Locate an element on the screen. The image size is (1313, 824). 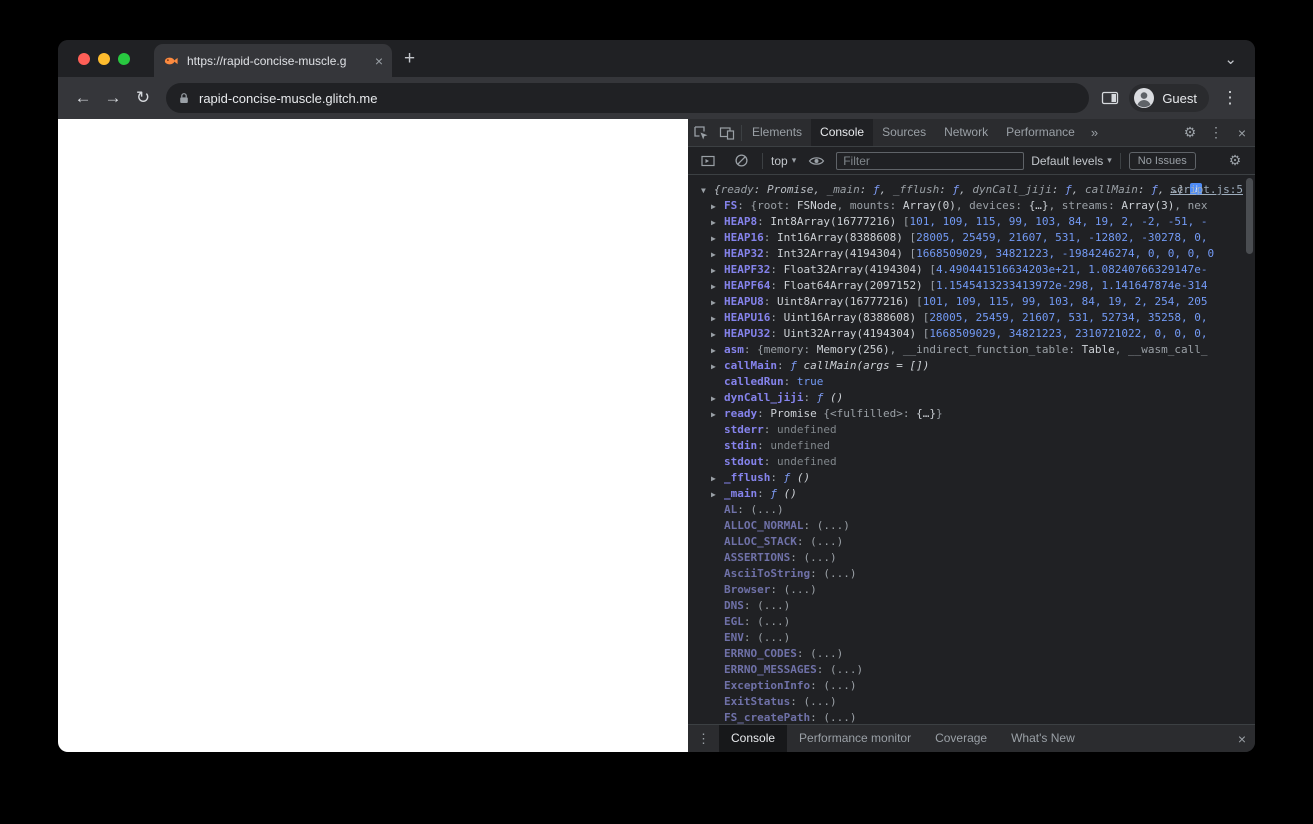
console-text: ASSERTIONS is located at coordinates (757, 557).